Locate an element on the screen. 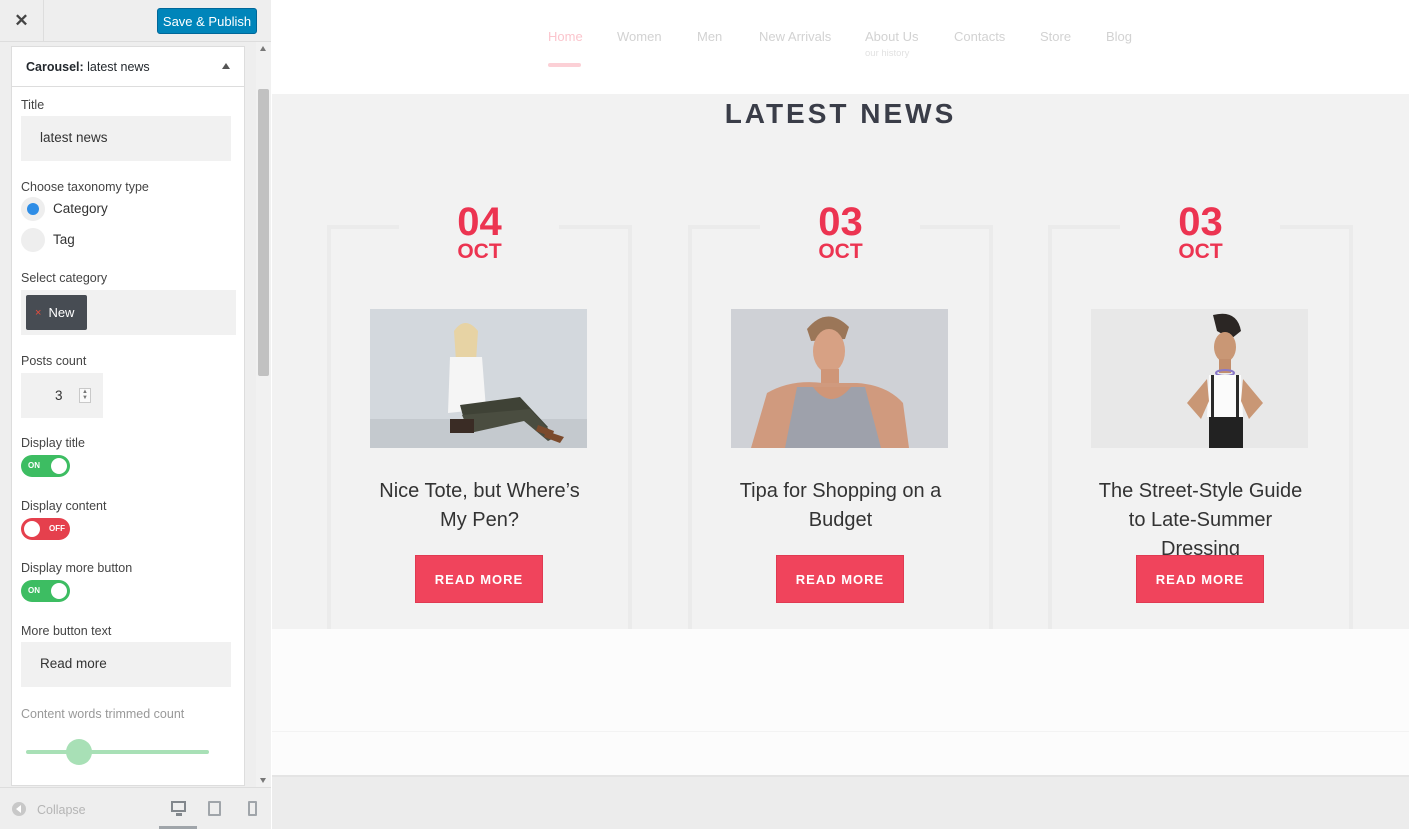 The image size is (1409, 829). panel-section-type: Carousel: is located at coordinates (55, 67).